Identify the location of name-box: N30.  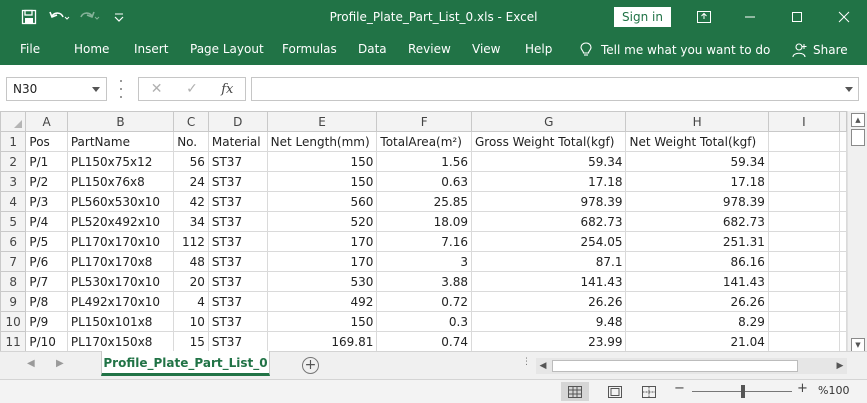
(56, 89).